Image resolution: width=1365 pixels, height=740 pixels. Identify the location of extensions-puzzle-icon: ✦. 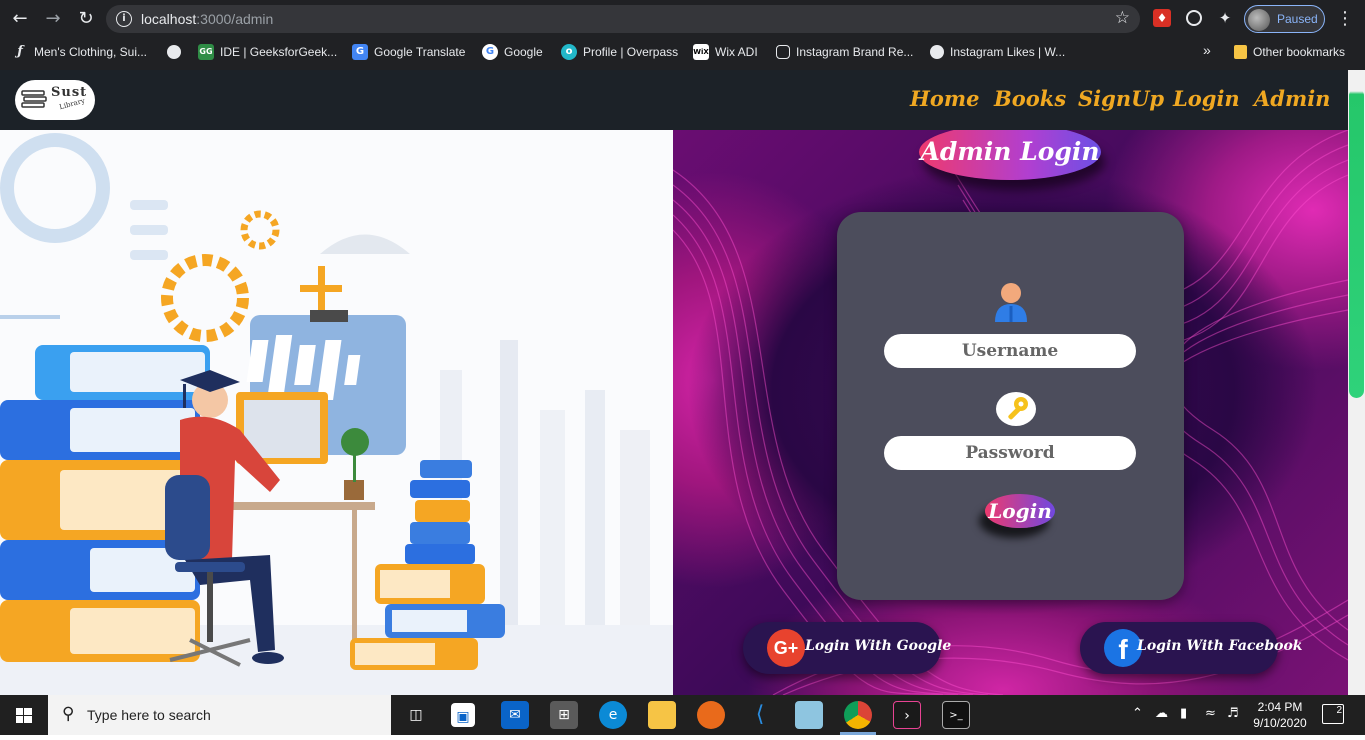
(1225, 18).